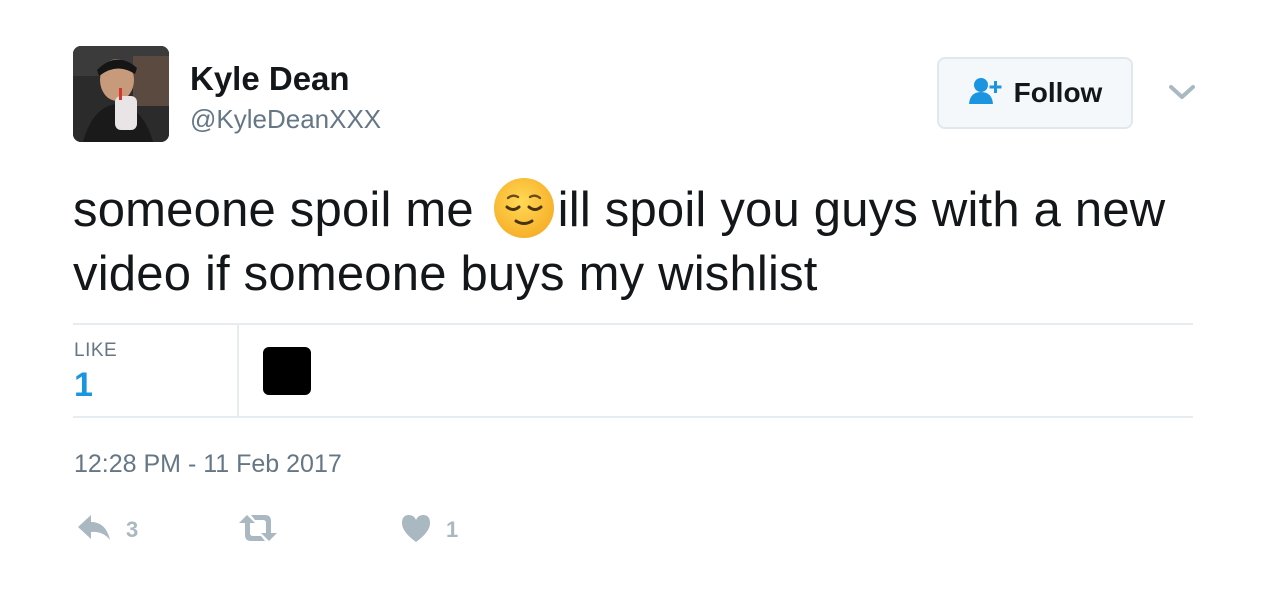  I want to click on tweet-text-part-1: someone spoil me, so click(280, 210).